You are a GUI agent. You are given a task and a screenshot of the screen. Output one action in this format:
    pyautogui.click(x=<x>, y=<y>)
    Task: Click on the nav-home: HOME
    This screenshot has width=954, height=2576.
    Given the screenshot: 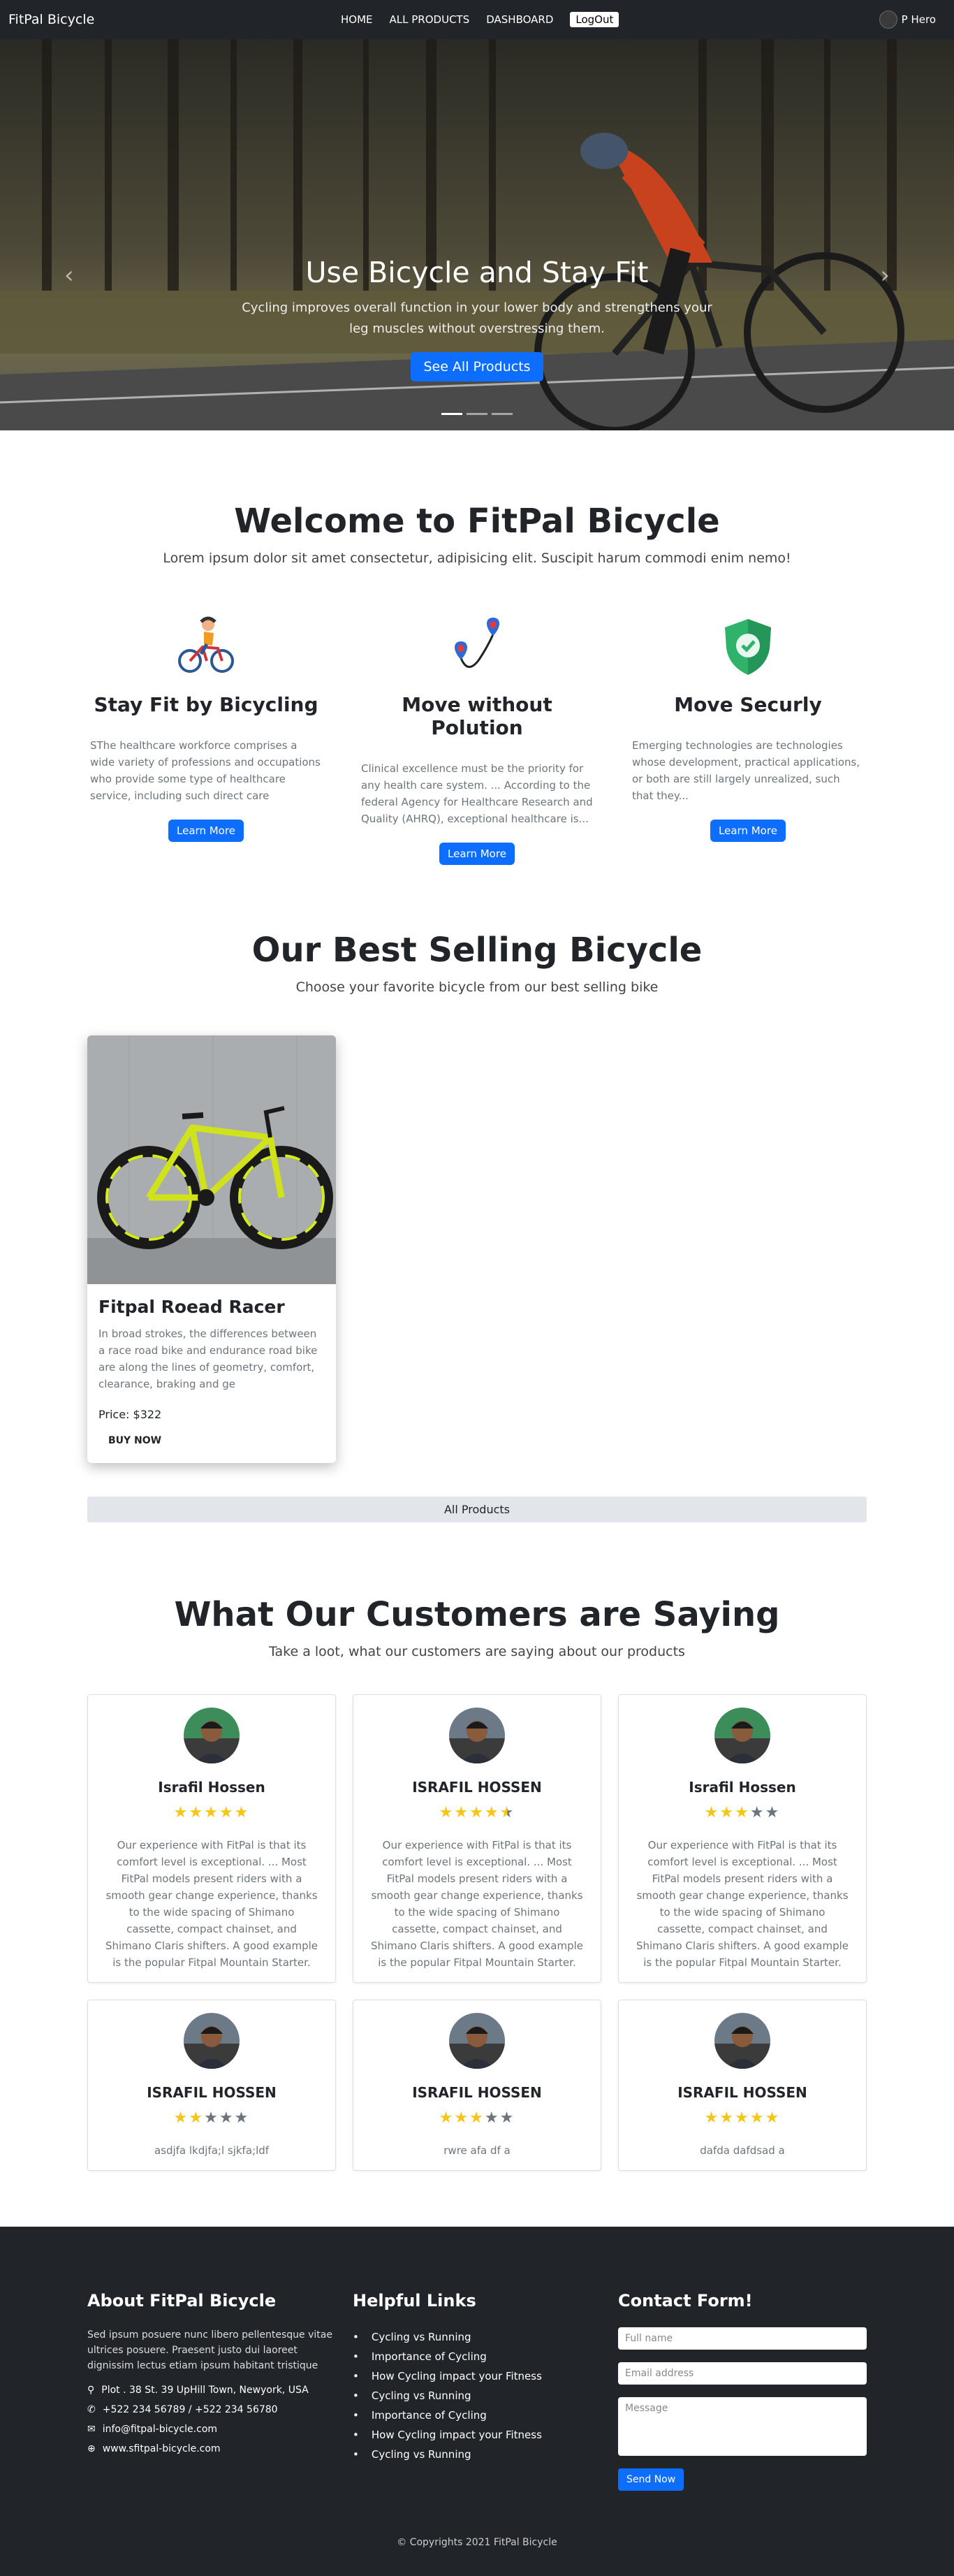 What is the action you would take?
    pyautogui.click(x=357, y=19)
    